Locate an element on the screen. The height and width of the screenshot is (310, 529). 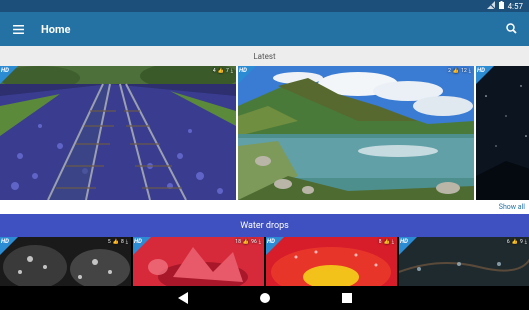
latest-header-label: Latest is located at coordinates (264, 56).